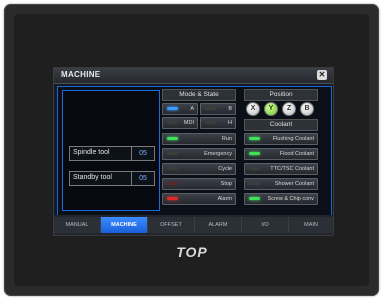 The width and height of the screenshot is (383, 300). What do you see at coordinates (218, 154) in the screenshot?
I see `emergency-label: Emergency` at bounding box center [218, 154].